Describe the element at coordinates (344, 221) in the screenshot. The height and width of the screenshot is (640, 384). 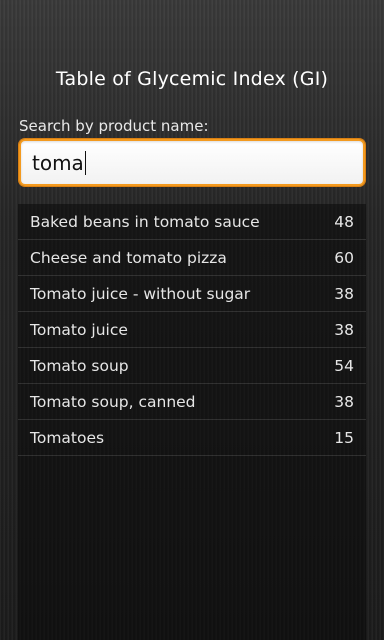
I see `glycemic-index-value: 48` at that location.